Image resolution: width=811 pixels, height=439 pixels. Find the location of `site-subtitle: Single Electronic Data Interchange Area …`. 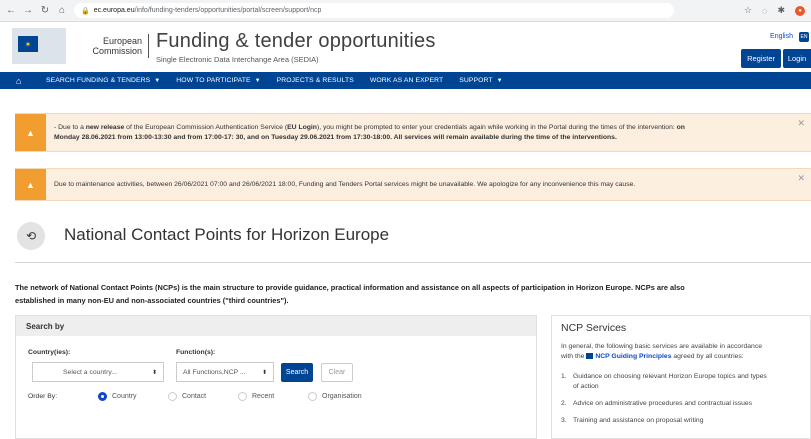

site-subtitle: Single Electronic Data Interchange Area … is located at coordinates (237, 59).